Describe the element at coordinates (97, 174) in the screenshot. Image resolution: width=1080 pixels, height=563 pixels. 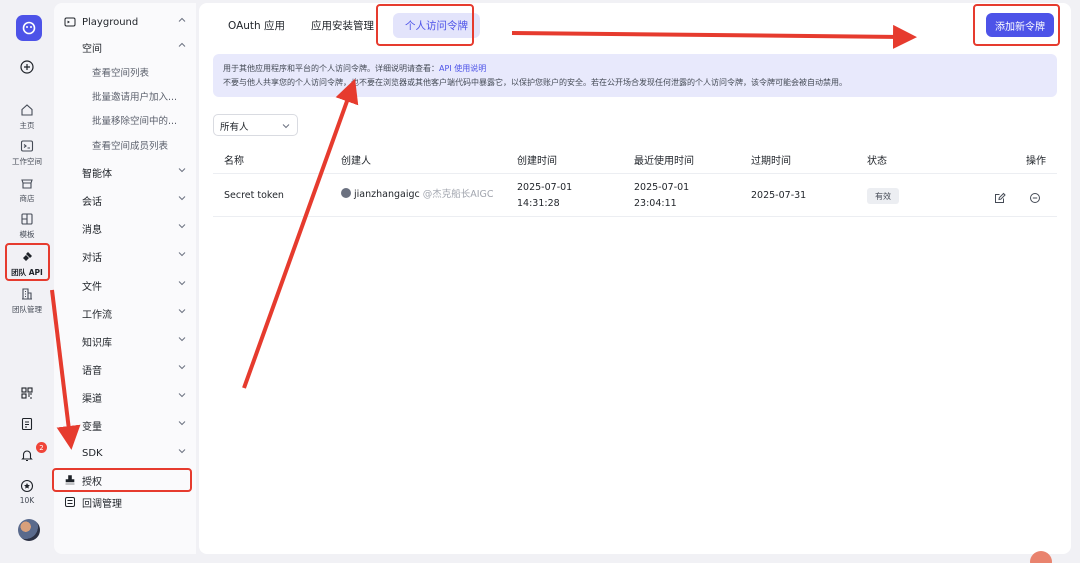
I see `nav-label: 智能体` at that location.